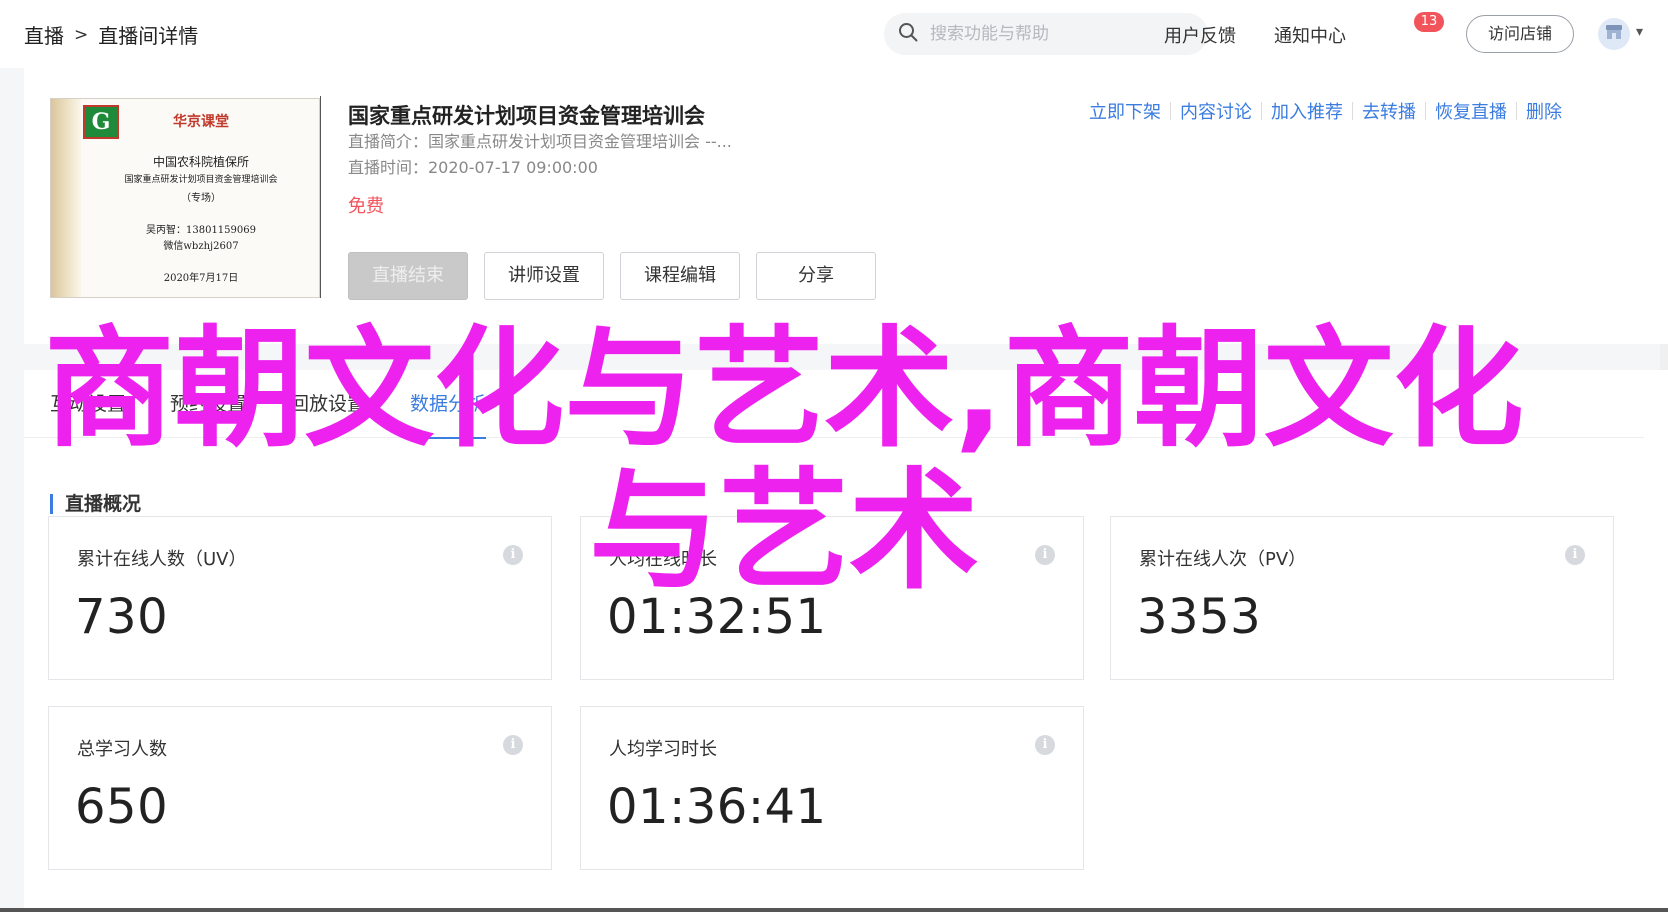 Image resolution: width=1668 pixels, height=912 pixels. Describe the element at coordinates (1389, 111) in the screenshot. I see `action-relay: 去转播` at that location.